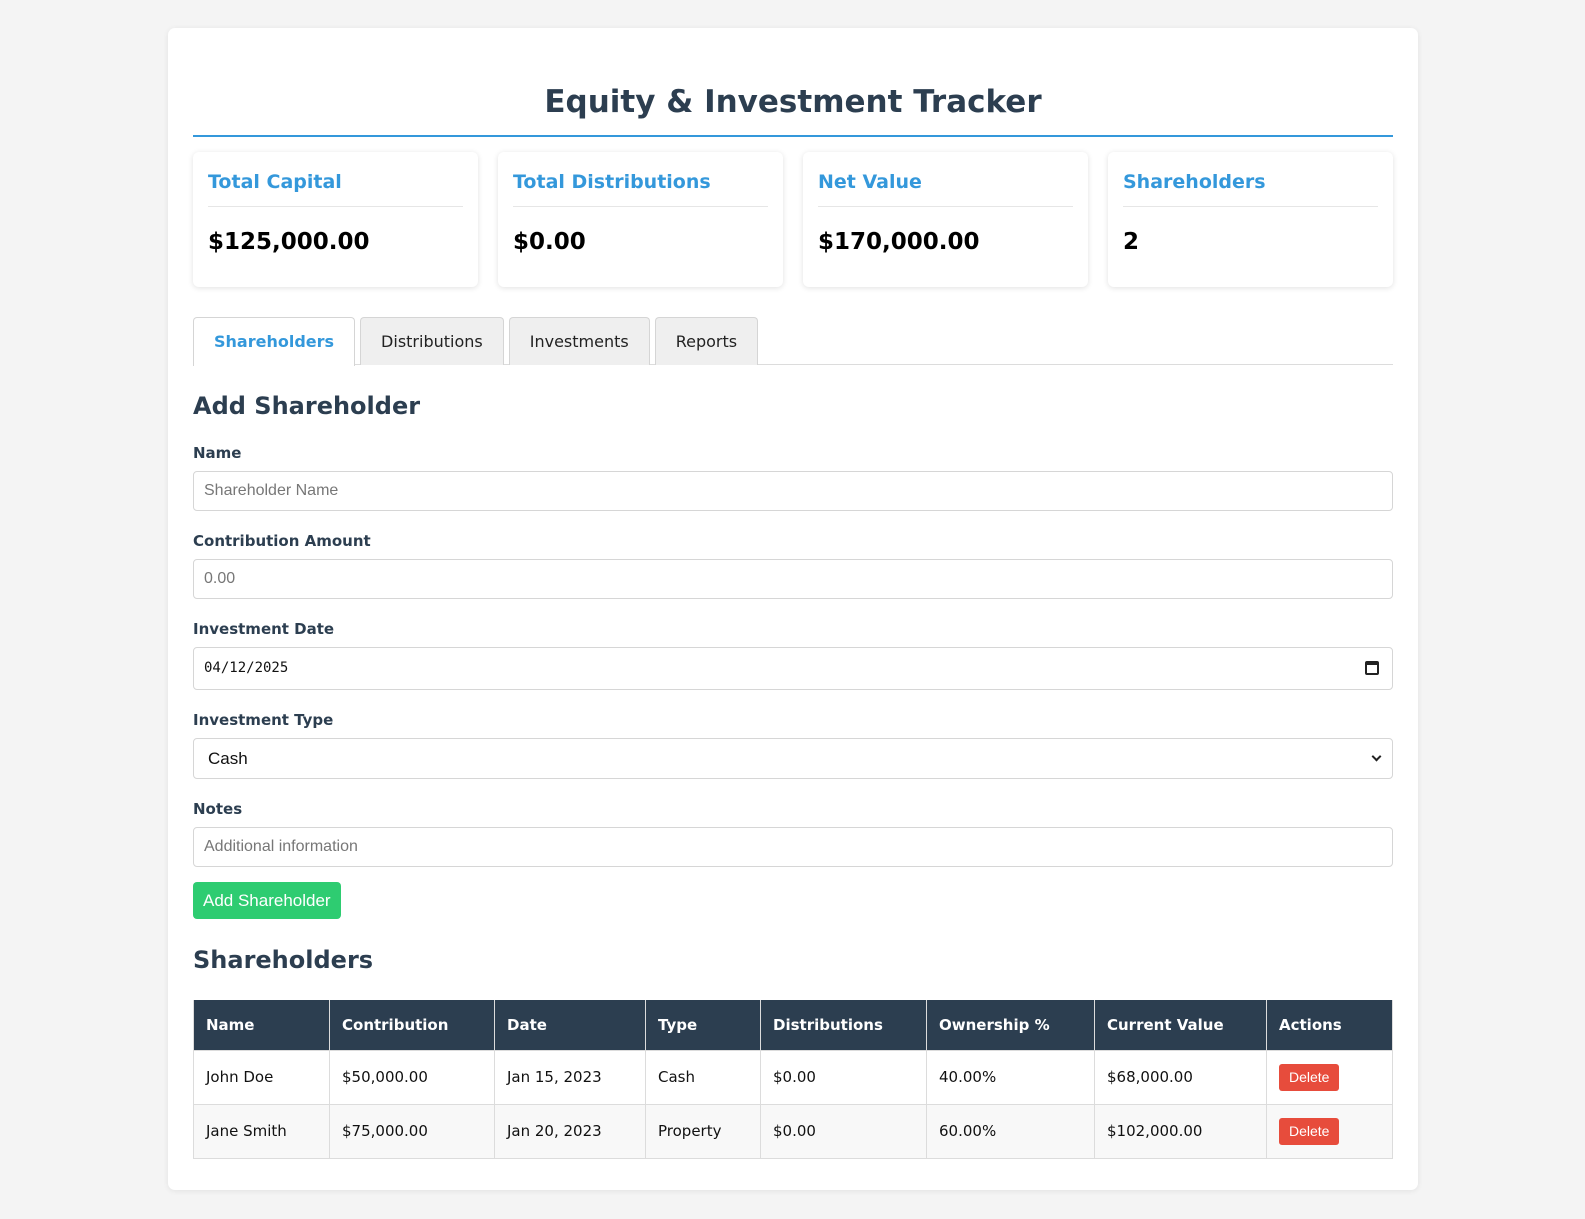  What do you see at coordinates (335, 188) in the screenshot?
I see `card-label: Total Capital` at bounding box center [335, 188].